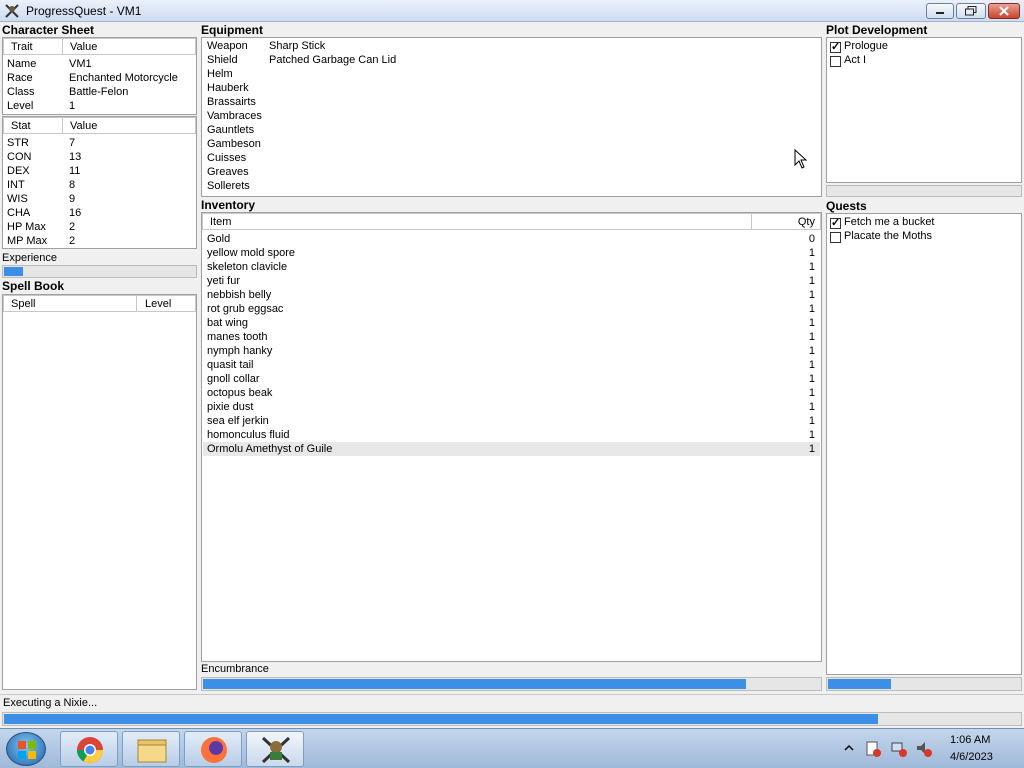  I want to click on equipment-slot: Gambeson, so click(234, 144).